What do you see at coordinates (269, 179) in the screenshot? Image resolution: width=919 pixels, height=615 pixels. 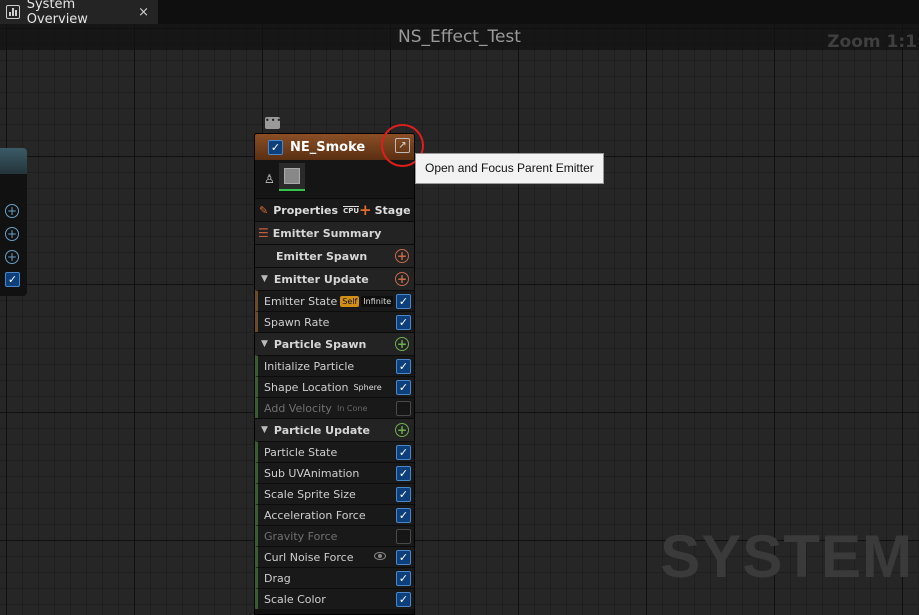 I see `spawn-person-icon: ♙` at bounding box center [269, 179].